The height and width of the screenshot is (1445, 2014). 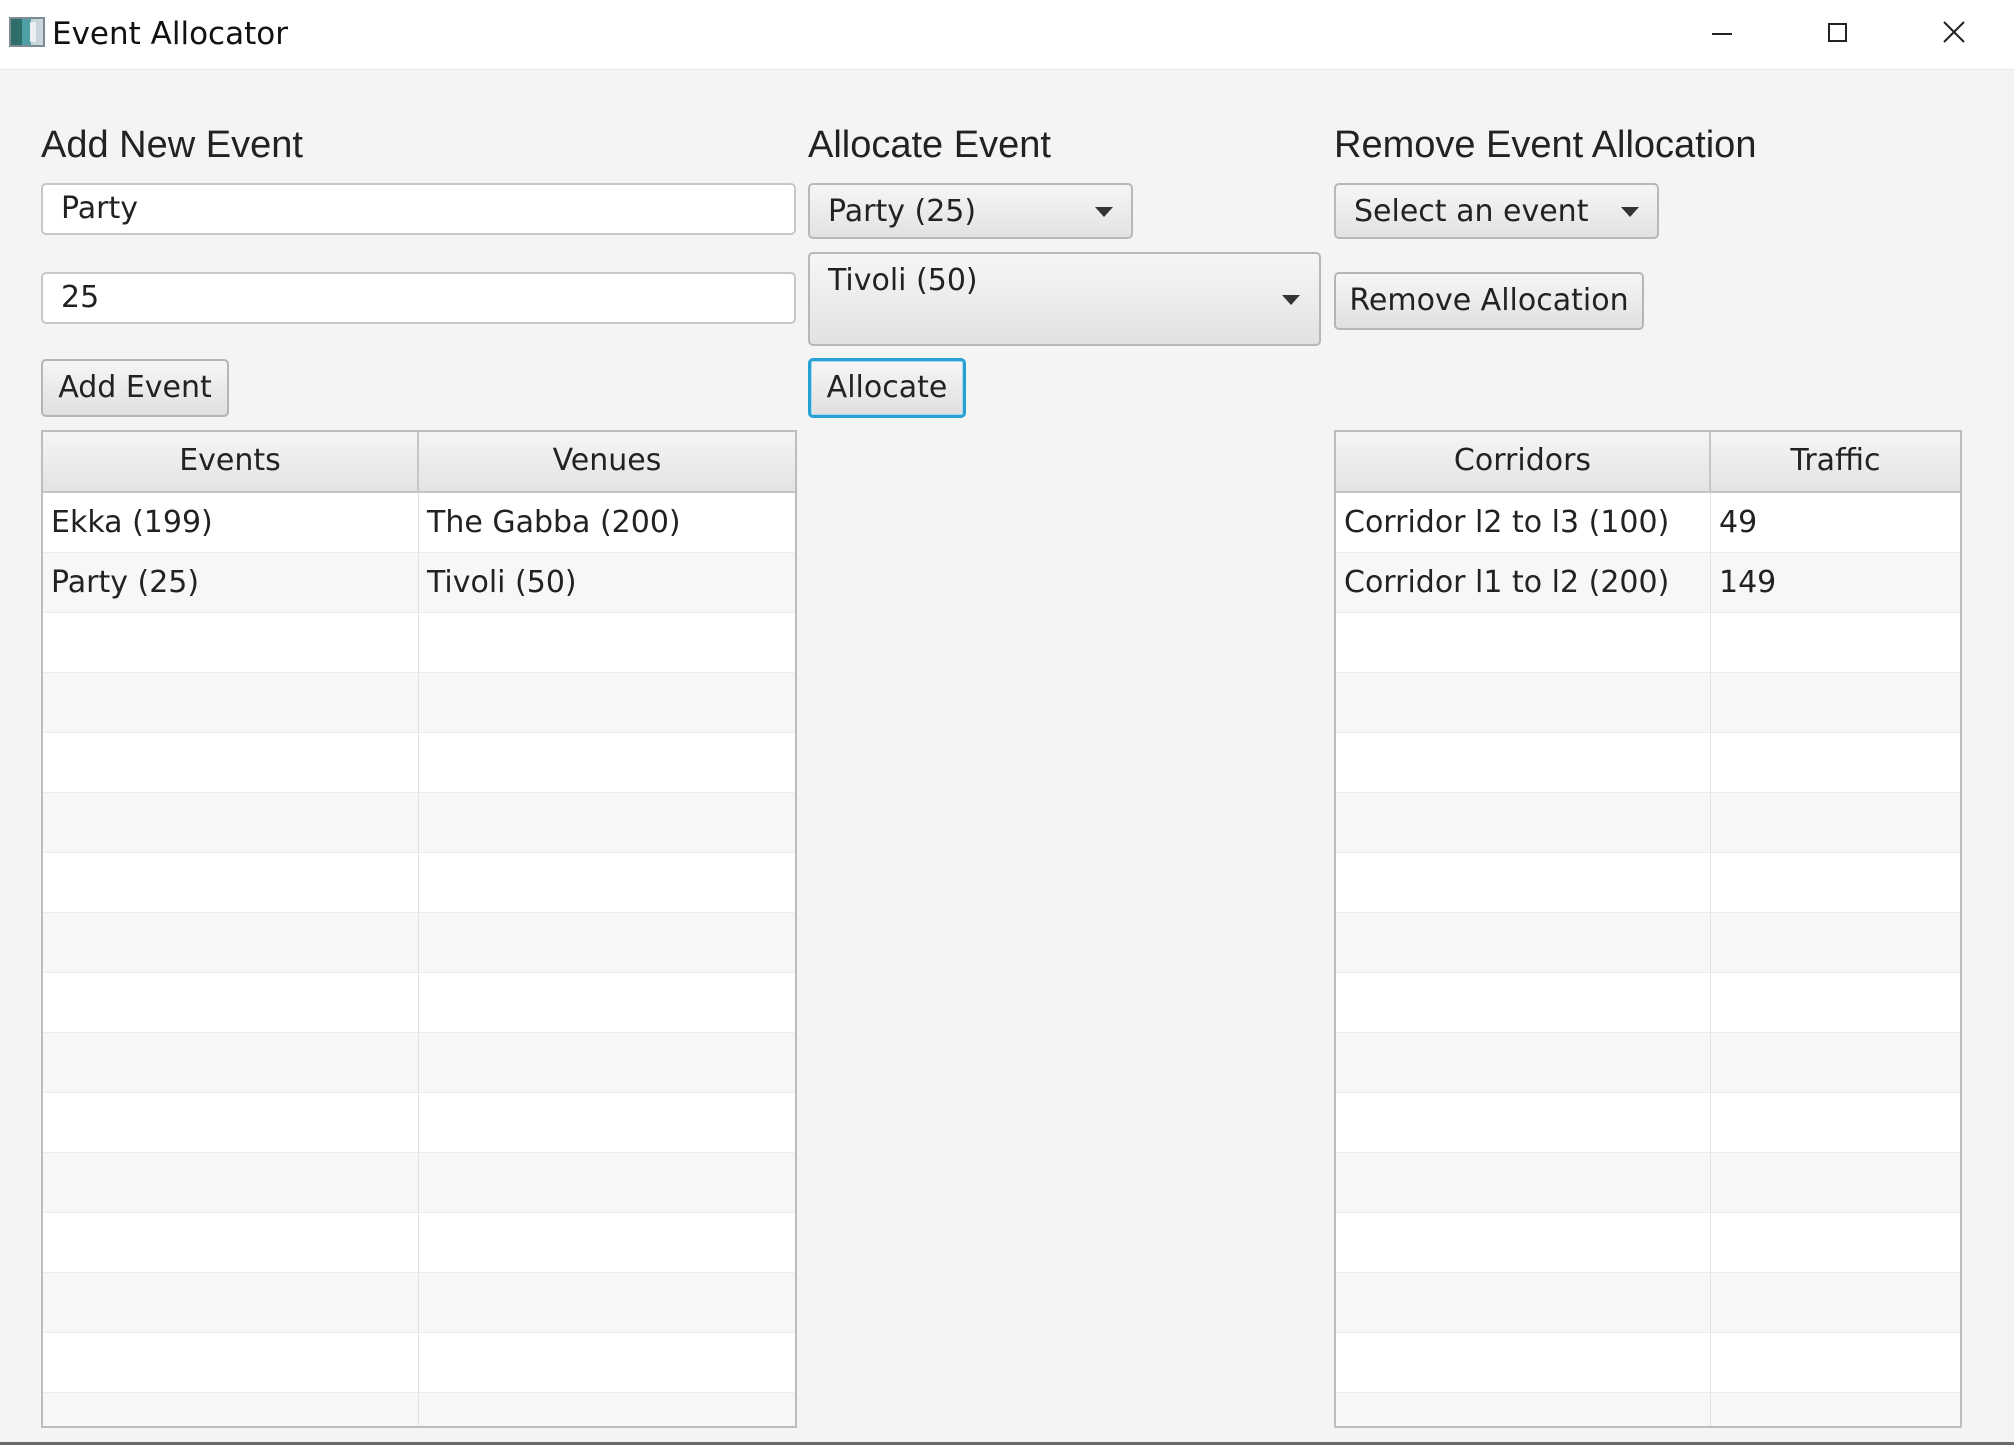 I want to click on table-row: Ekka (199) The Gabba (200), so click(x=419, y=523).